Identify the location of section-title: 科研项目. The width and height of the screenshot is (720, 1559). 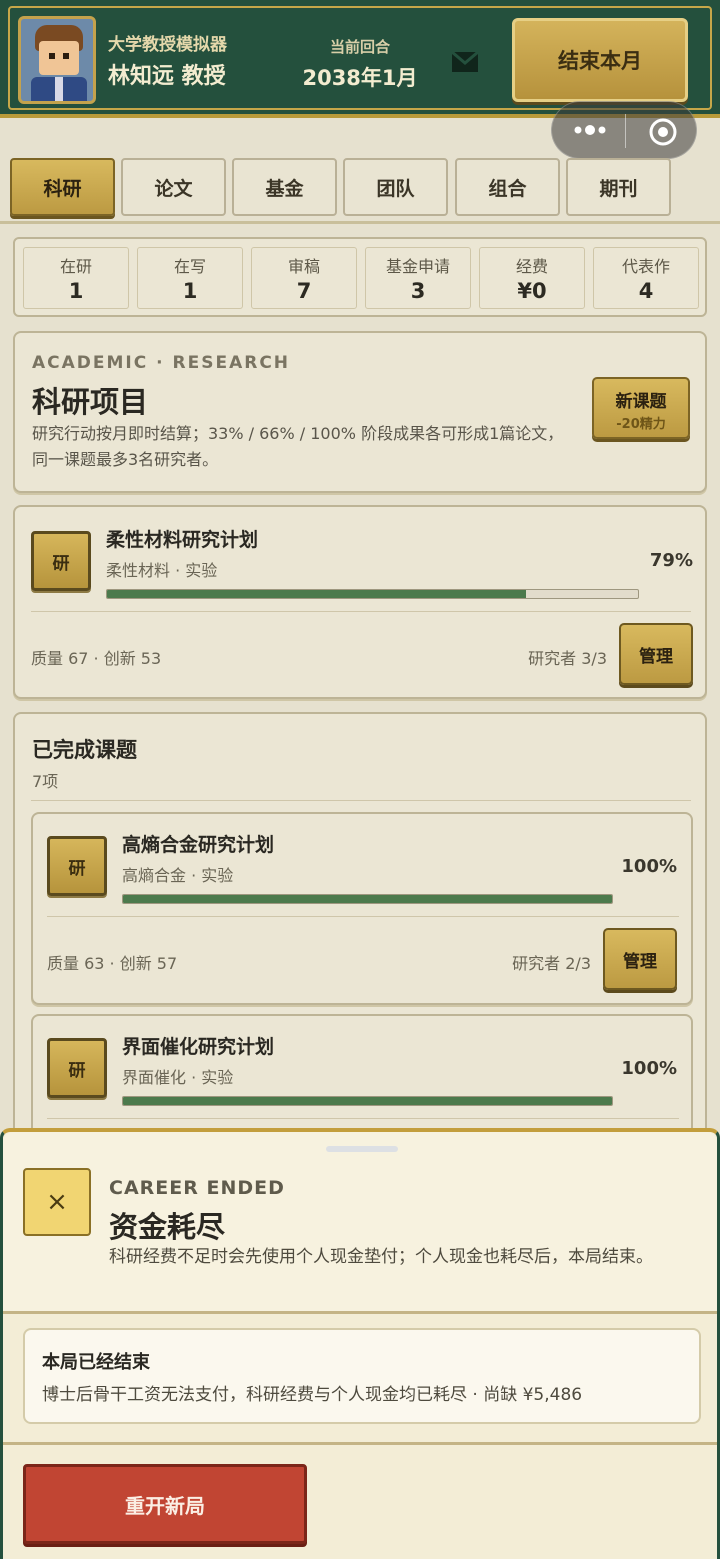
(90, 402).